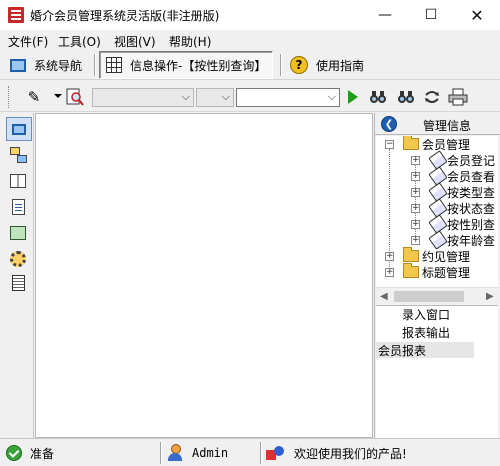 The image size is (500, 466). I want to click on tree-horizontal-scrollbar: ◀ ▶, so click(437, 295).